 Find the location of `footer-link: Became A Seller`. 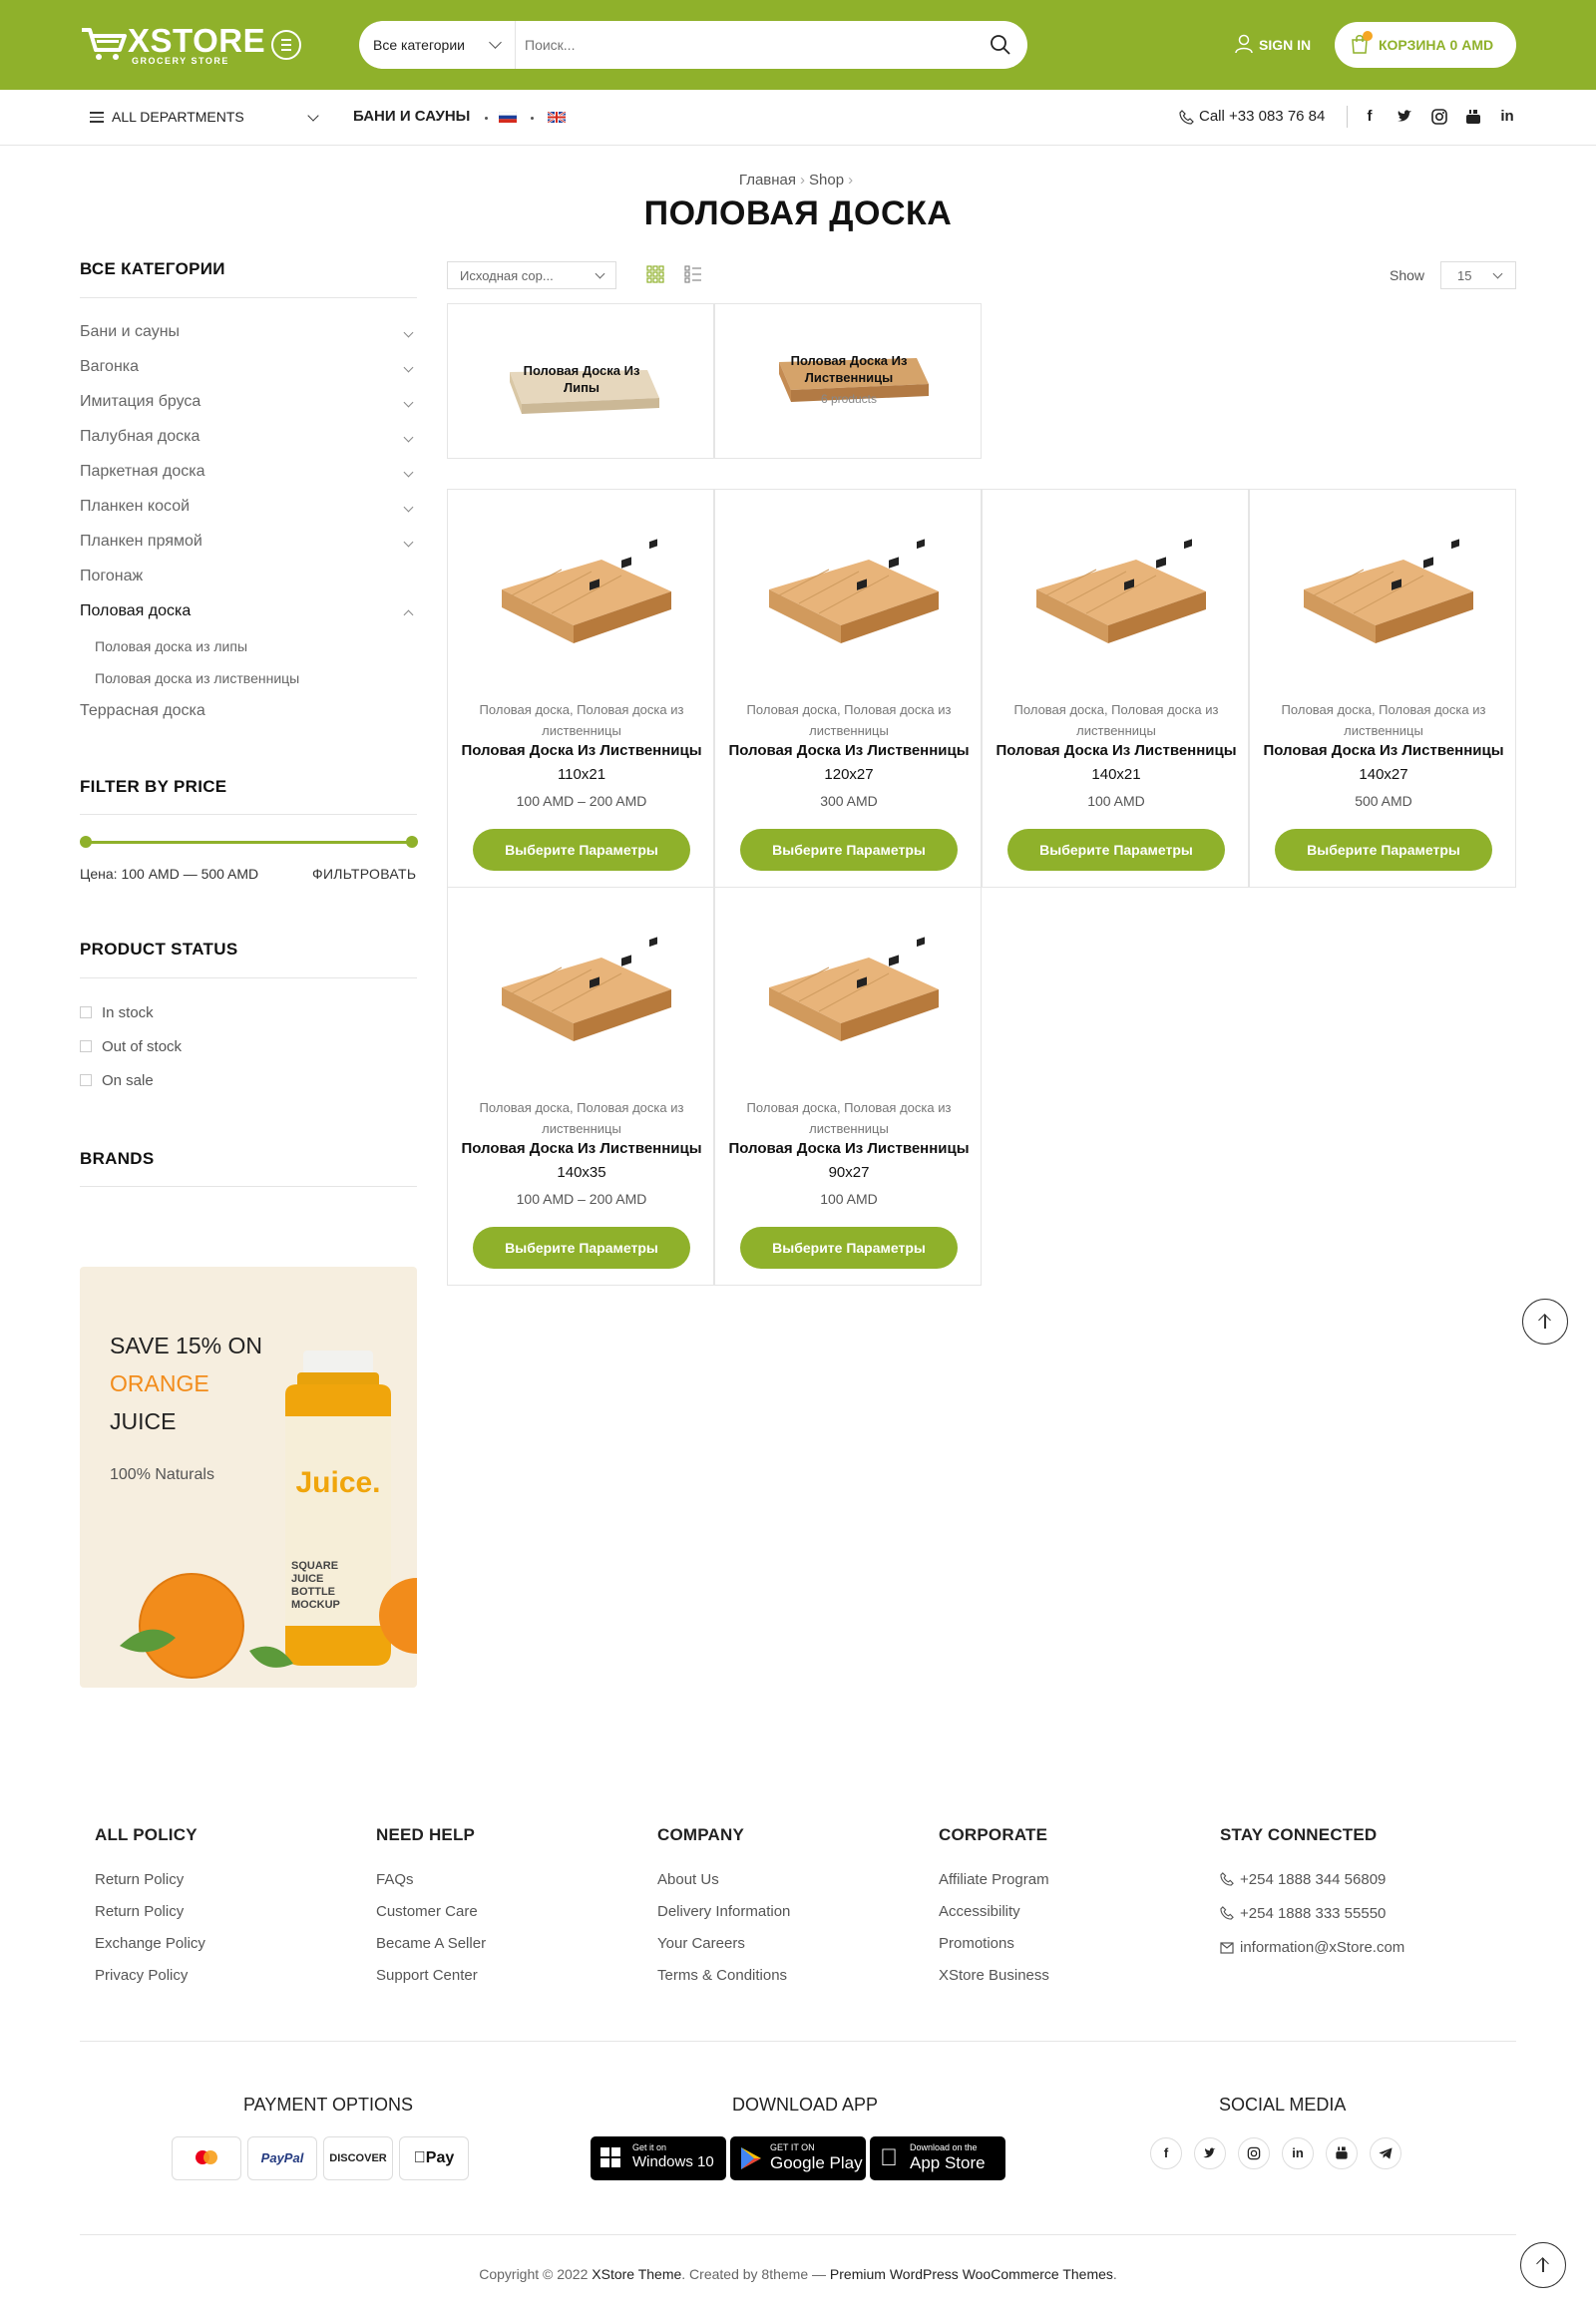

footer-link: Became A Seller is located at coordinates (431, 1943).